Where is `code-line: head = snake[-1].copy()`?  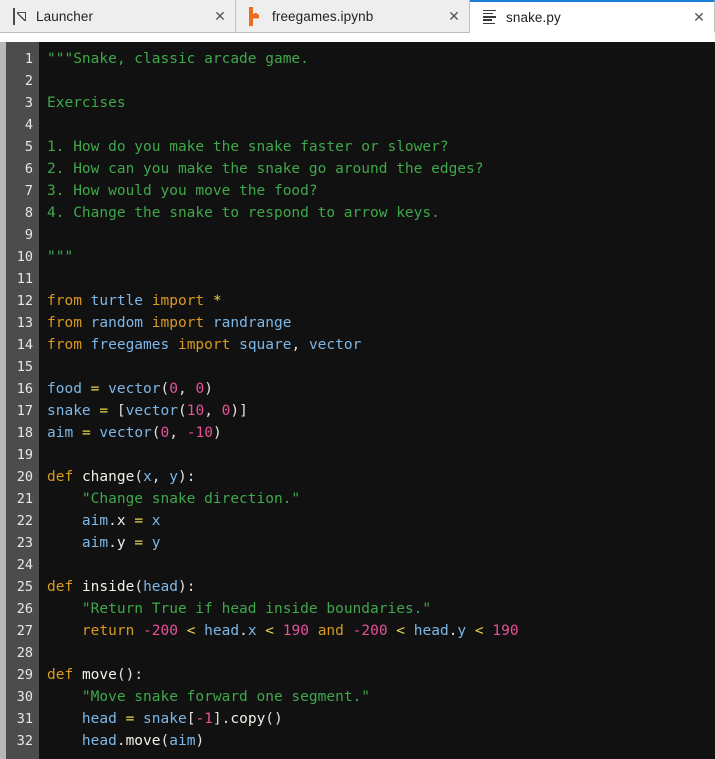
code-line: head = snake[-1].copy() is located at coordinates (381, 719).